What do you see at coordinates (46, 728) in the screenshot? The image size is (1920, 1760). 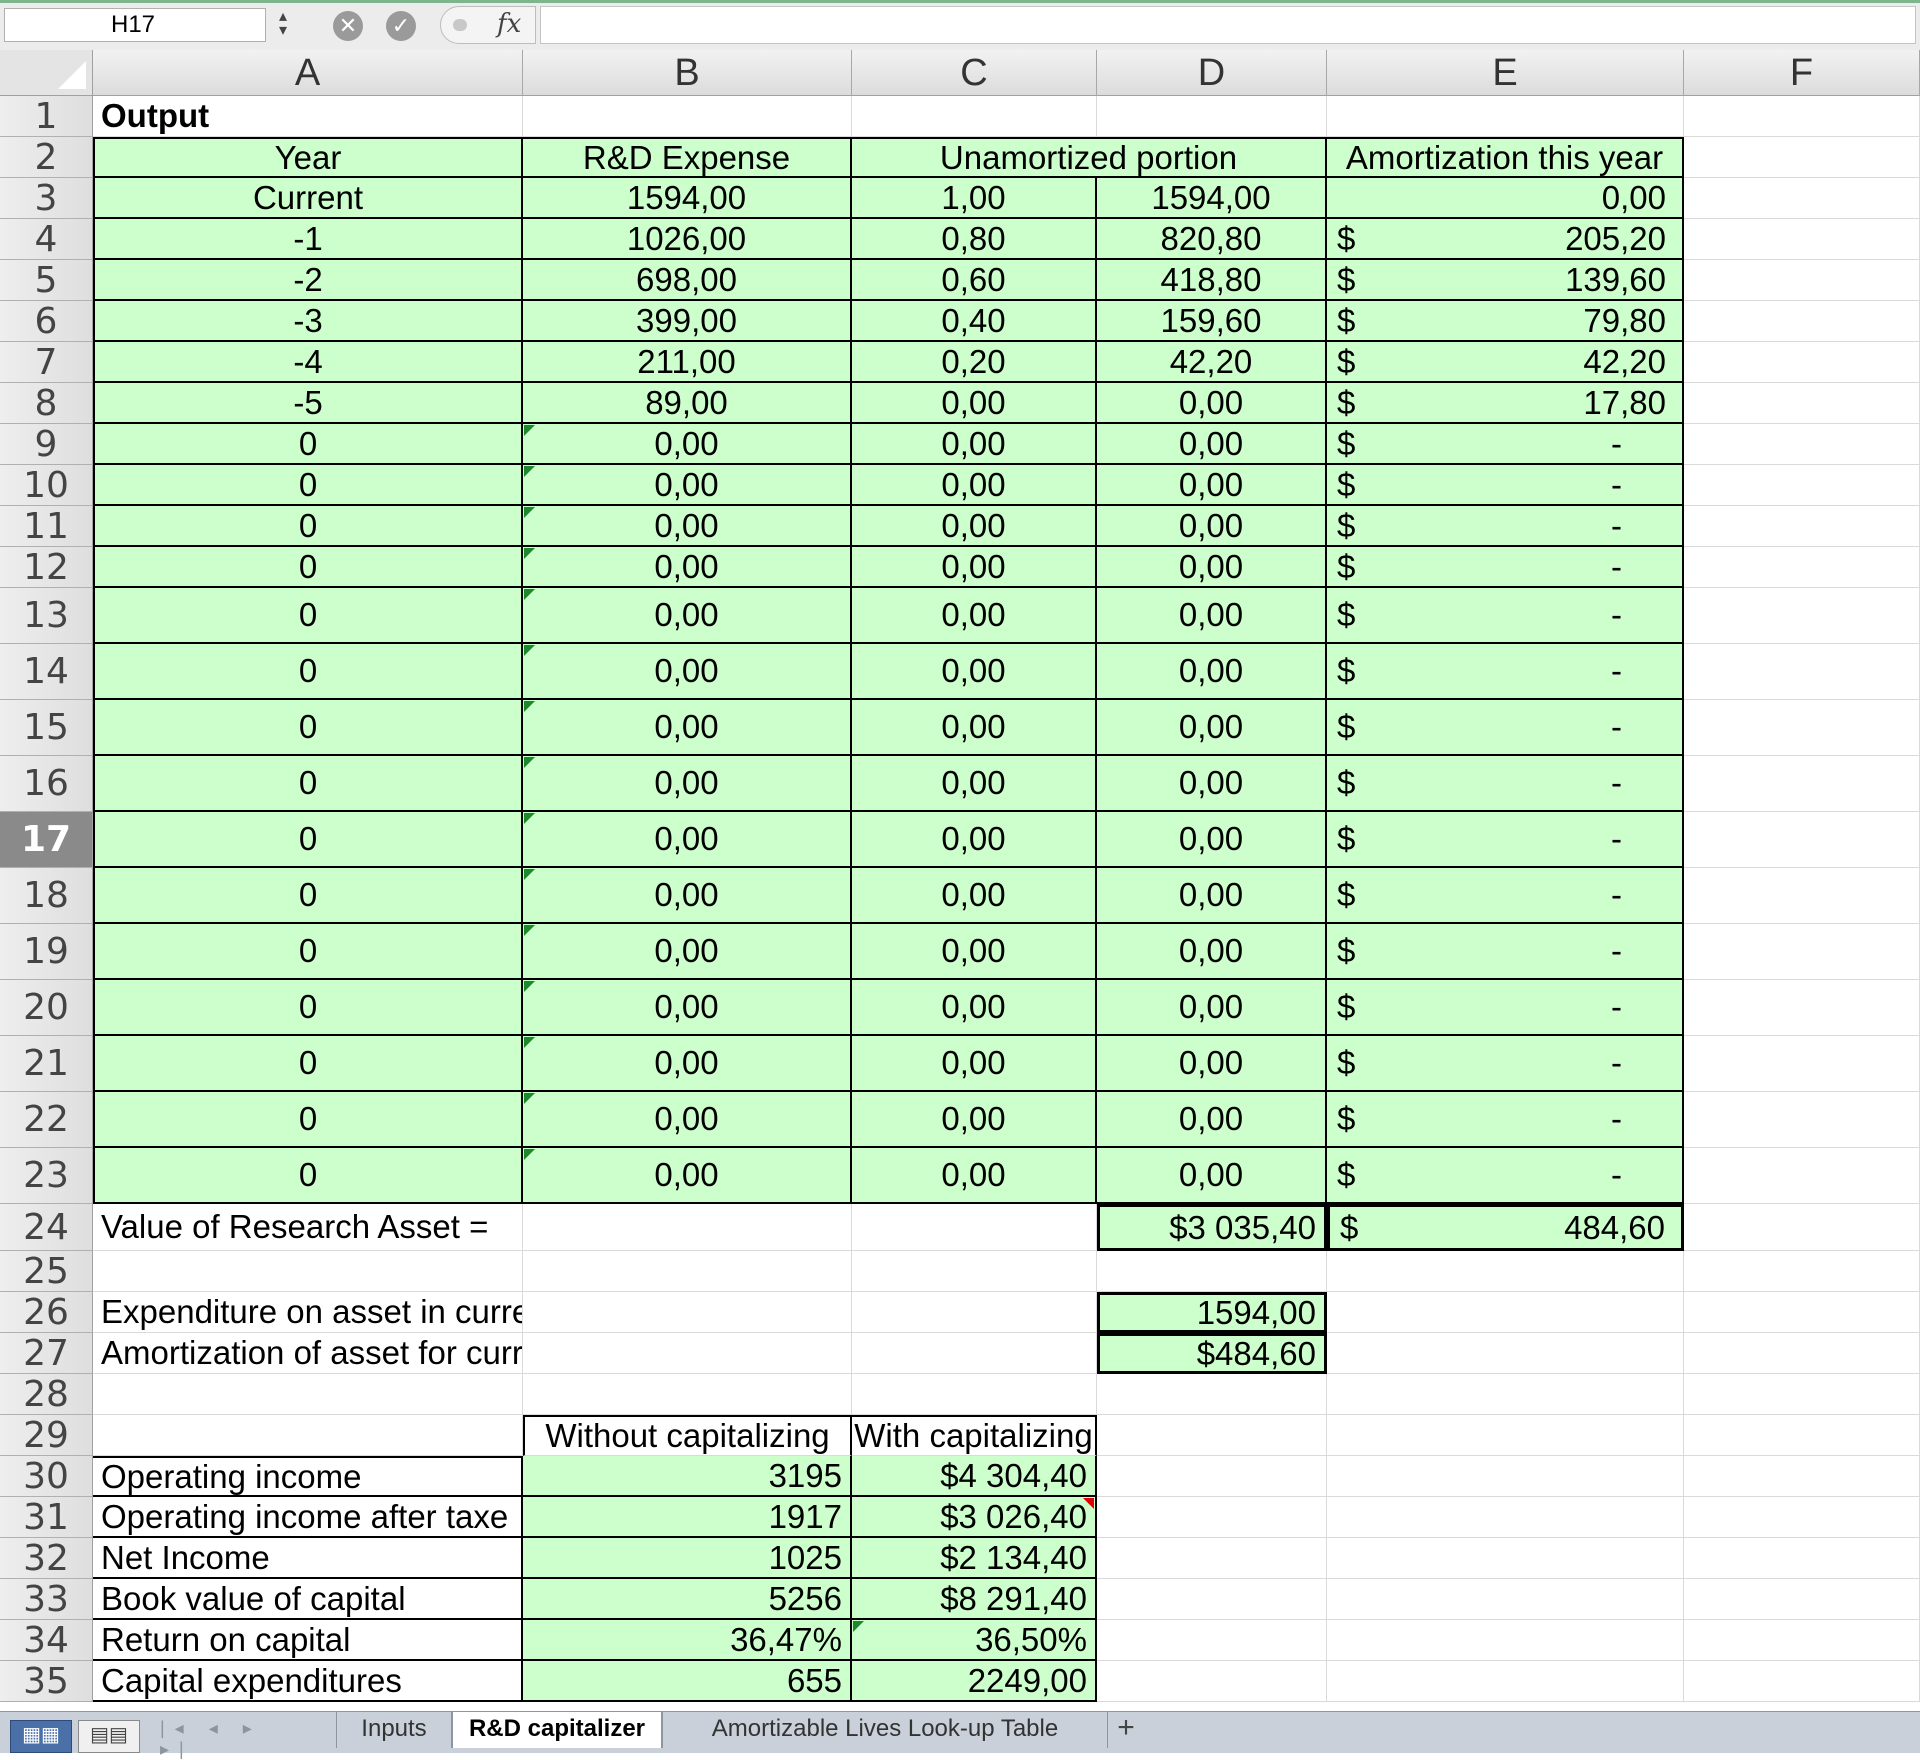 I see `row-header-15: 15` at bounding box center [46, 728].